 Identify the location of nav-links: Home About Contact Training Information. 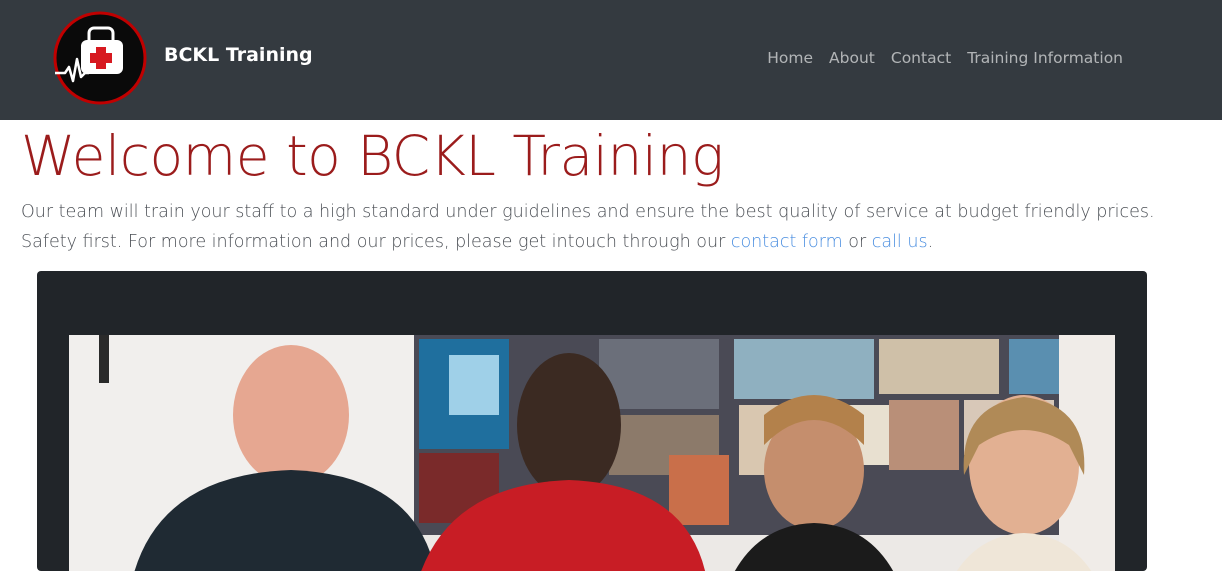
(941, 58).